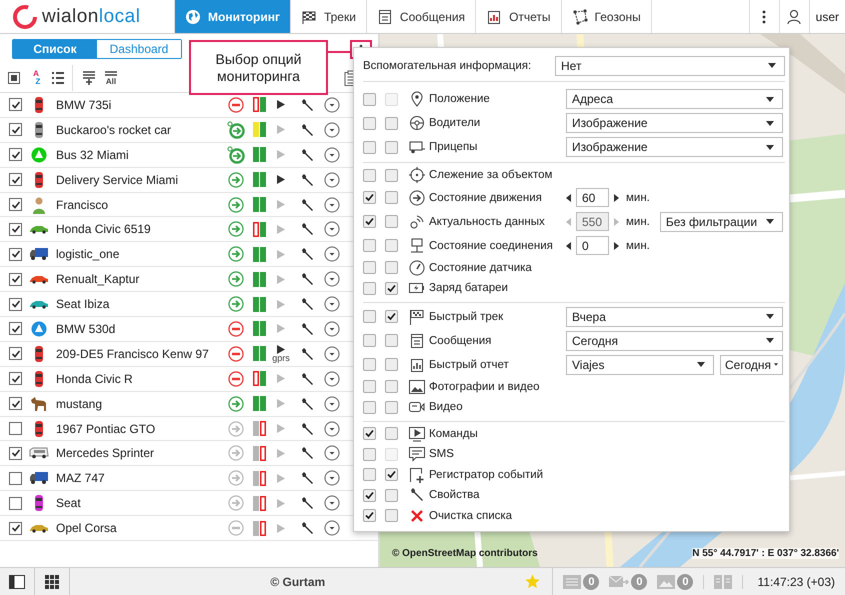  Describe the element at coordinates (111, 78) in the screenshot. I see `add-all-button: All` at that location.